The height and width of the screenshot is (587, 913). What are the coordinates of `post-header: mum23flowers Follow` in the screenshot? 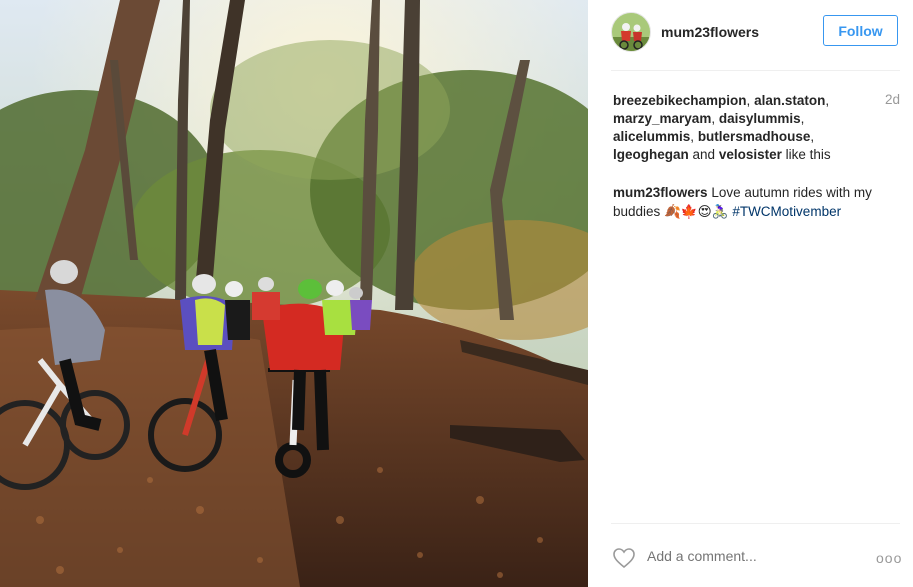 It's located at (750, 35).